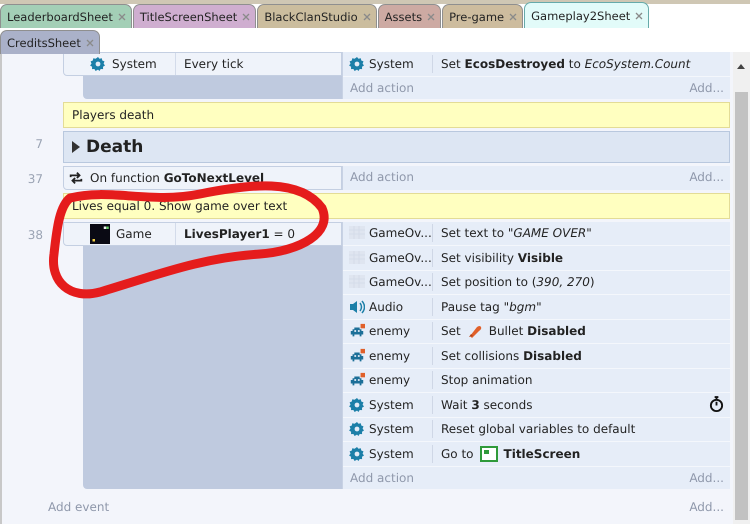 The height and width of the screenshot is (524, 750). Describe the element at coordinates (115, 146) in the screenshot. I see `group-title: Death` at that location.